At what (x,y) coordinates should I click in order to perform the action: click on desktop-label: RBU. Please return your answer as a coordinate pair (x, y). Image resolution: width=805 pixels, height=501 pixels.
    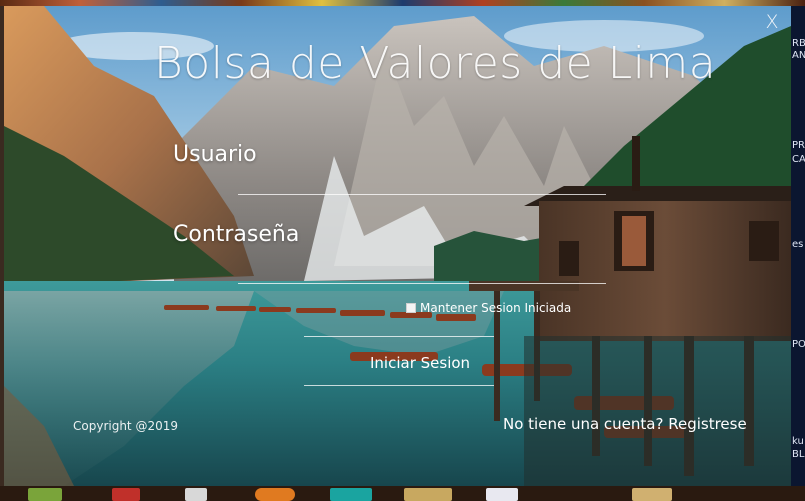
    Looking at the image, I should click on (798, 43).